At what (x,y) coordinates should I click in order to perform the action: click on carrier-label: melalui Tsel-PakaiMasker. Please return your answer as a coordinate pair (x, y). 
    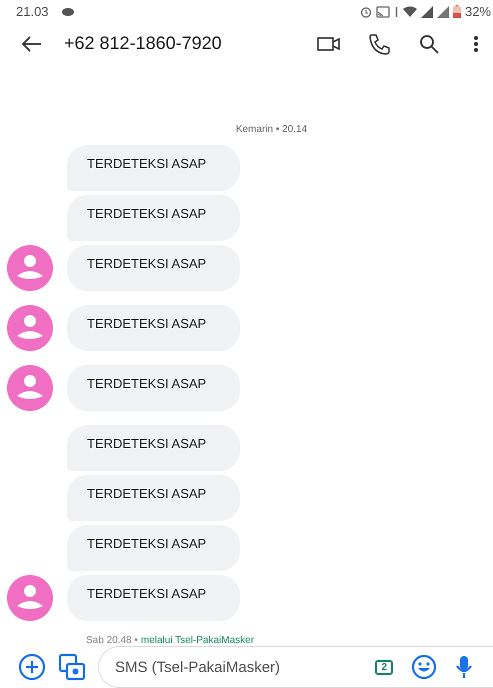
    Looking at the image, I should click on (197, 640).